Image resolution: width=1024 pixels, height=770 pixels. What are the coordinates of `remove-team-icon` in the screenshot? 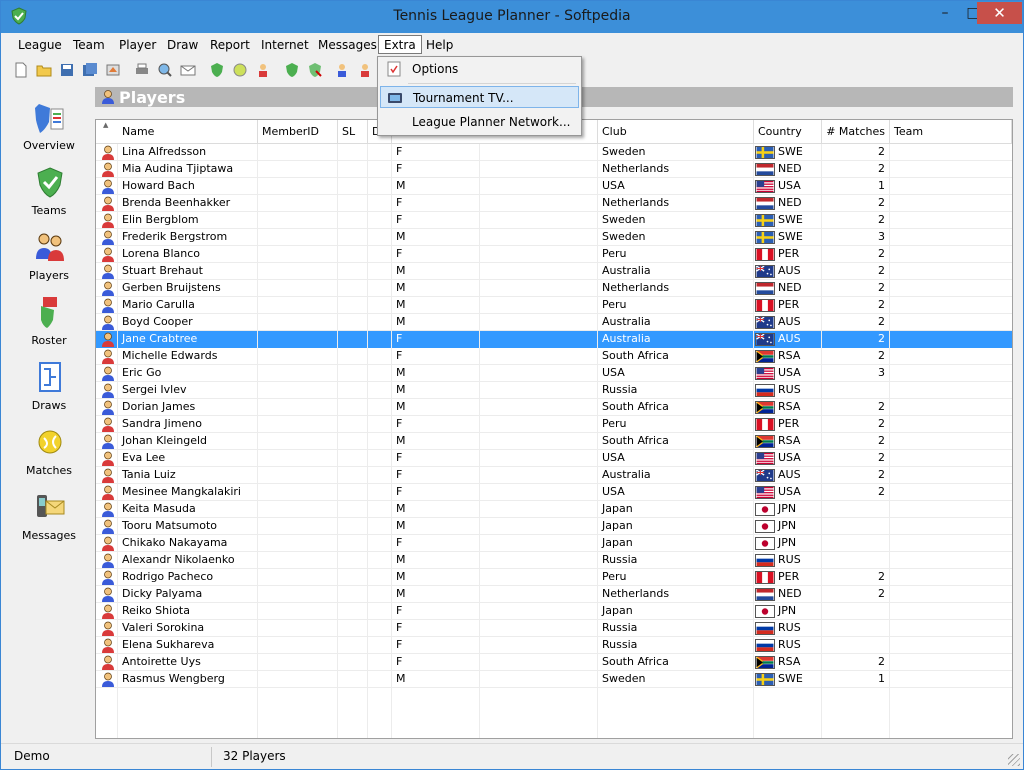 It's located at (315, 70).